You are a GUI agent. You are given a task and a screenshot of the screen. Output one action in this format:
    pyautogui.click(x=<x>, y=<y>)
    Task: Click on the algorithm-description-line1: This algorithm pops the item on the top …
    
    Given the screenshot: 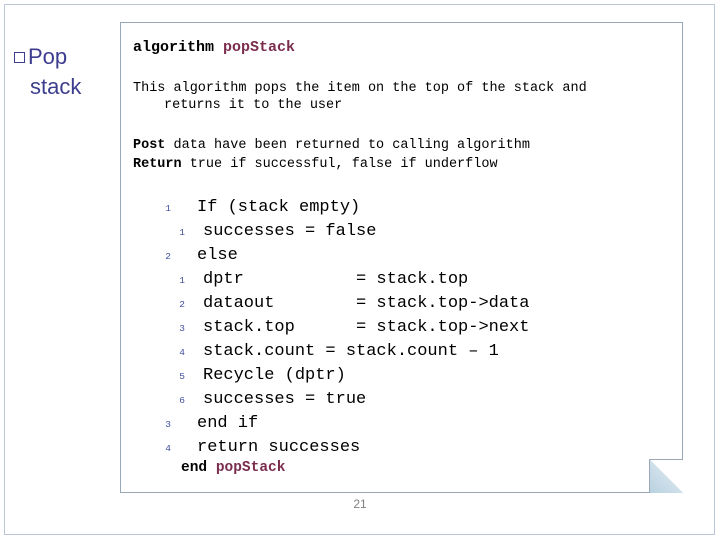 What is the action you would take?
    pyautogui.click(x=360, y=88)
    